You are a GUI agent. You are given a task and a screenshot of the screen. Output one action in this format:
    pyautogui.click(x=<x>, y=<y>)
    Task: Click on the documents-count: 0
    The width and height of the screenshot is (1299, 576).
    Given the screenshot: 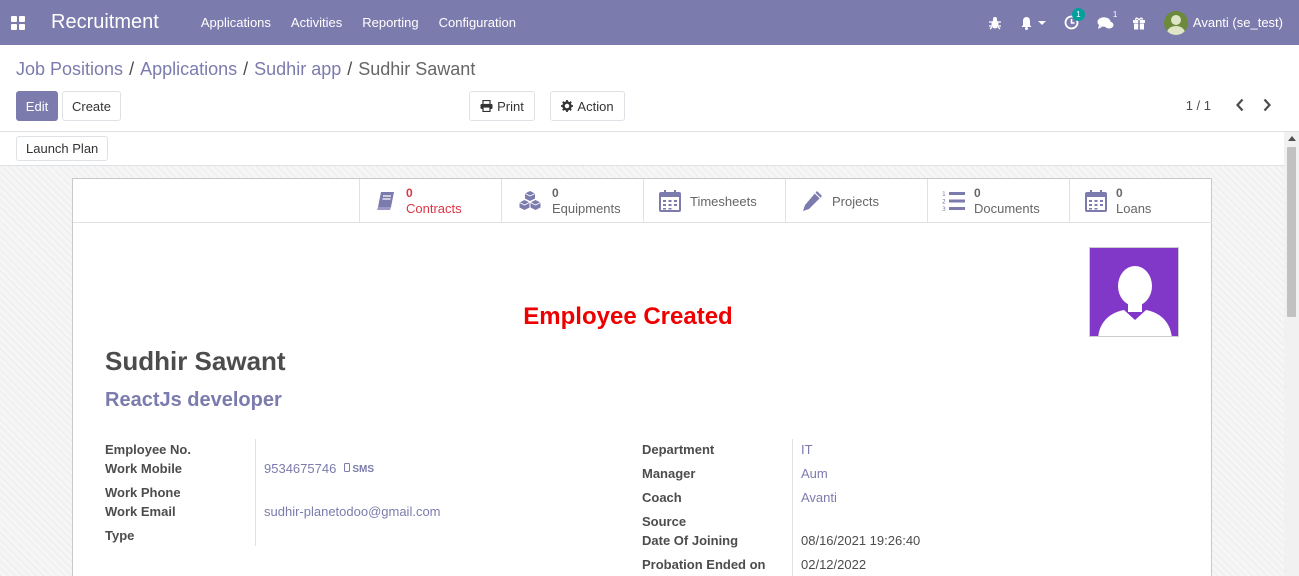 What is the action you would take?
    pyautogui.click(x=977, y=193)
    